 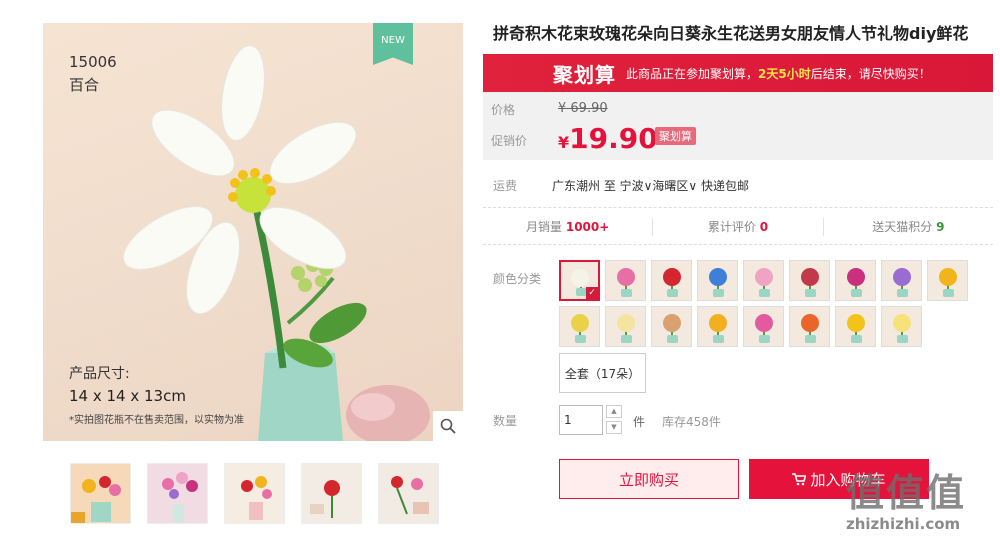 I want to click on promo-banner: 聚划算 此商品正在参加聚划算，2天5小时后结束，请尽快购买！, so click(x=738, y=73).